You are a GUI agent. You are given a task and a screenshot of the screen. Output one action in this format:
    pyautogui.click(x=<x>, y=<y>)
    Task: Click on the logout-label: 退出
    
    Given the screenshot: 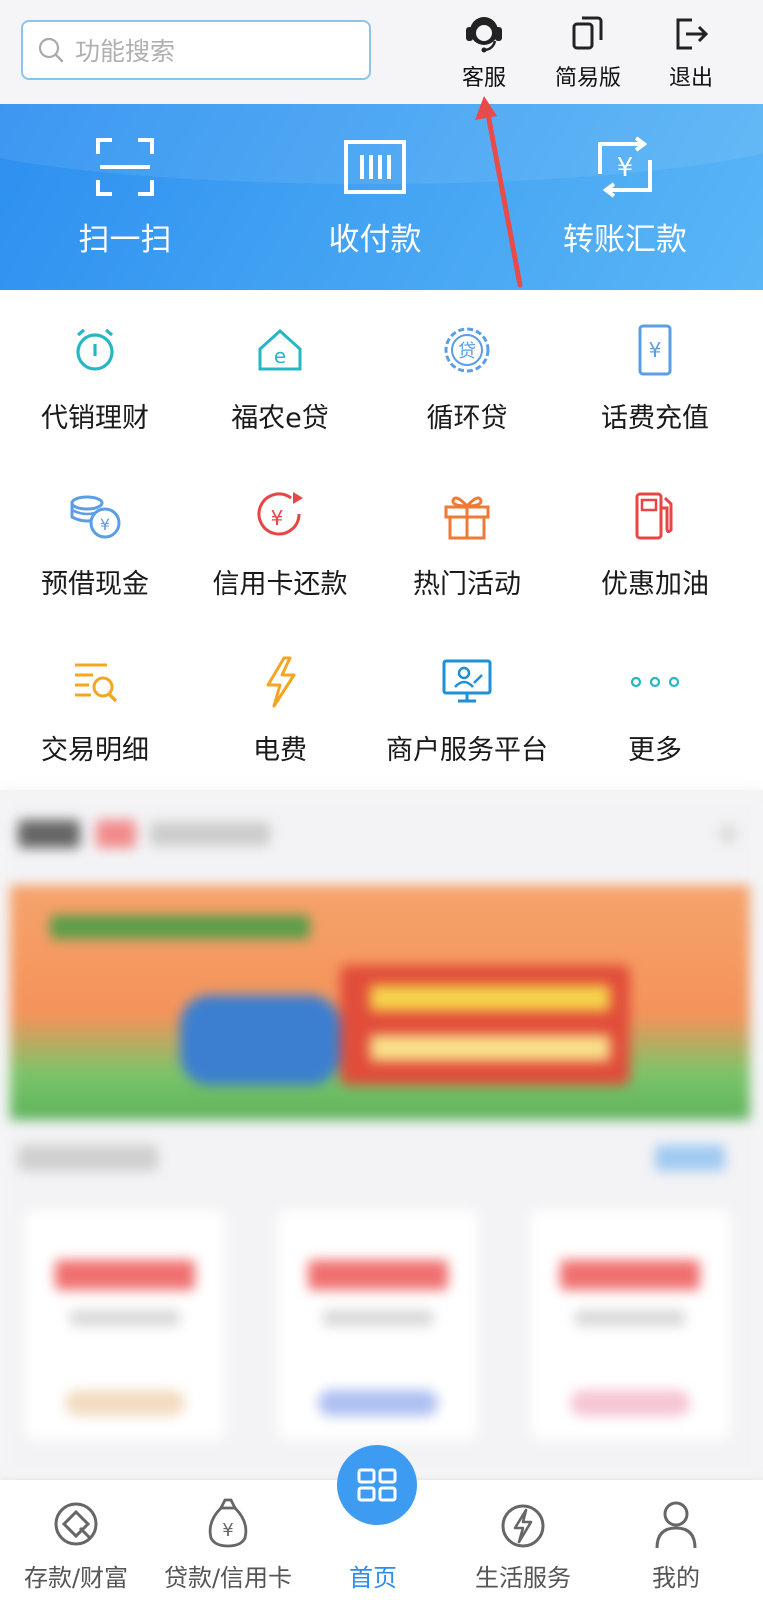 What is the action you would take?
    pyautogui.click(x=690, y=78)
    